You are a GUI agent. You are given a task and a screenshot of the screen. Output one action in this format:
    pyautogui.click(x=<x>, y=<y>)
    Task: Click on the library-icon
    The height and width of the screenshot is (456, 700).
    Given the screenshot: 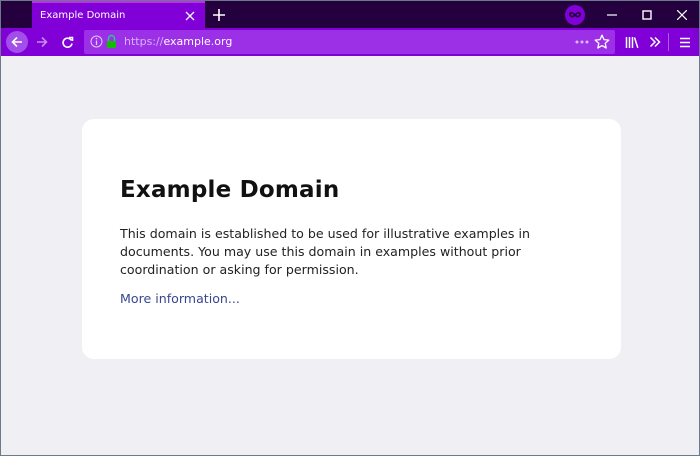 What is the action you would take?
    pyautogui.click(x=632, y=42)
    